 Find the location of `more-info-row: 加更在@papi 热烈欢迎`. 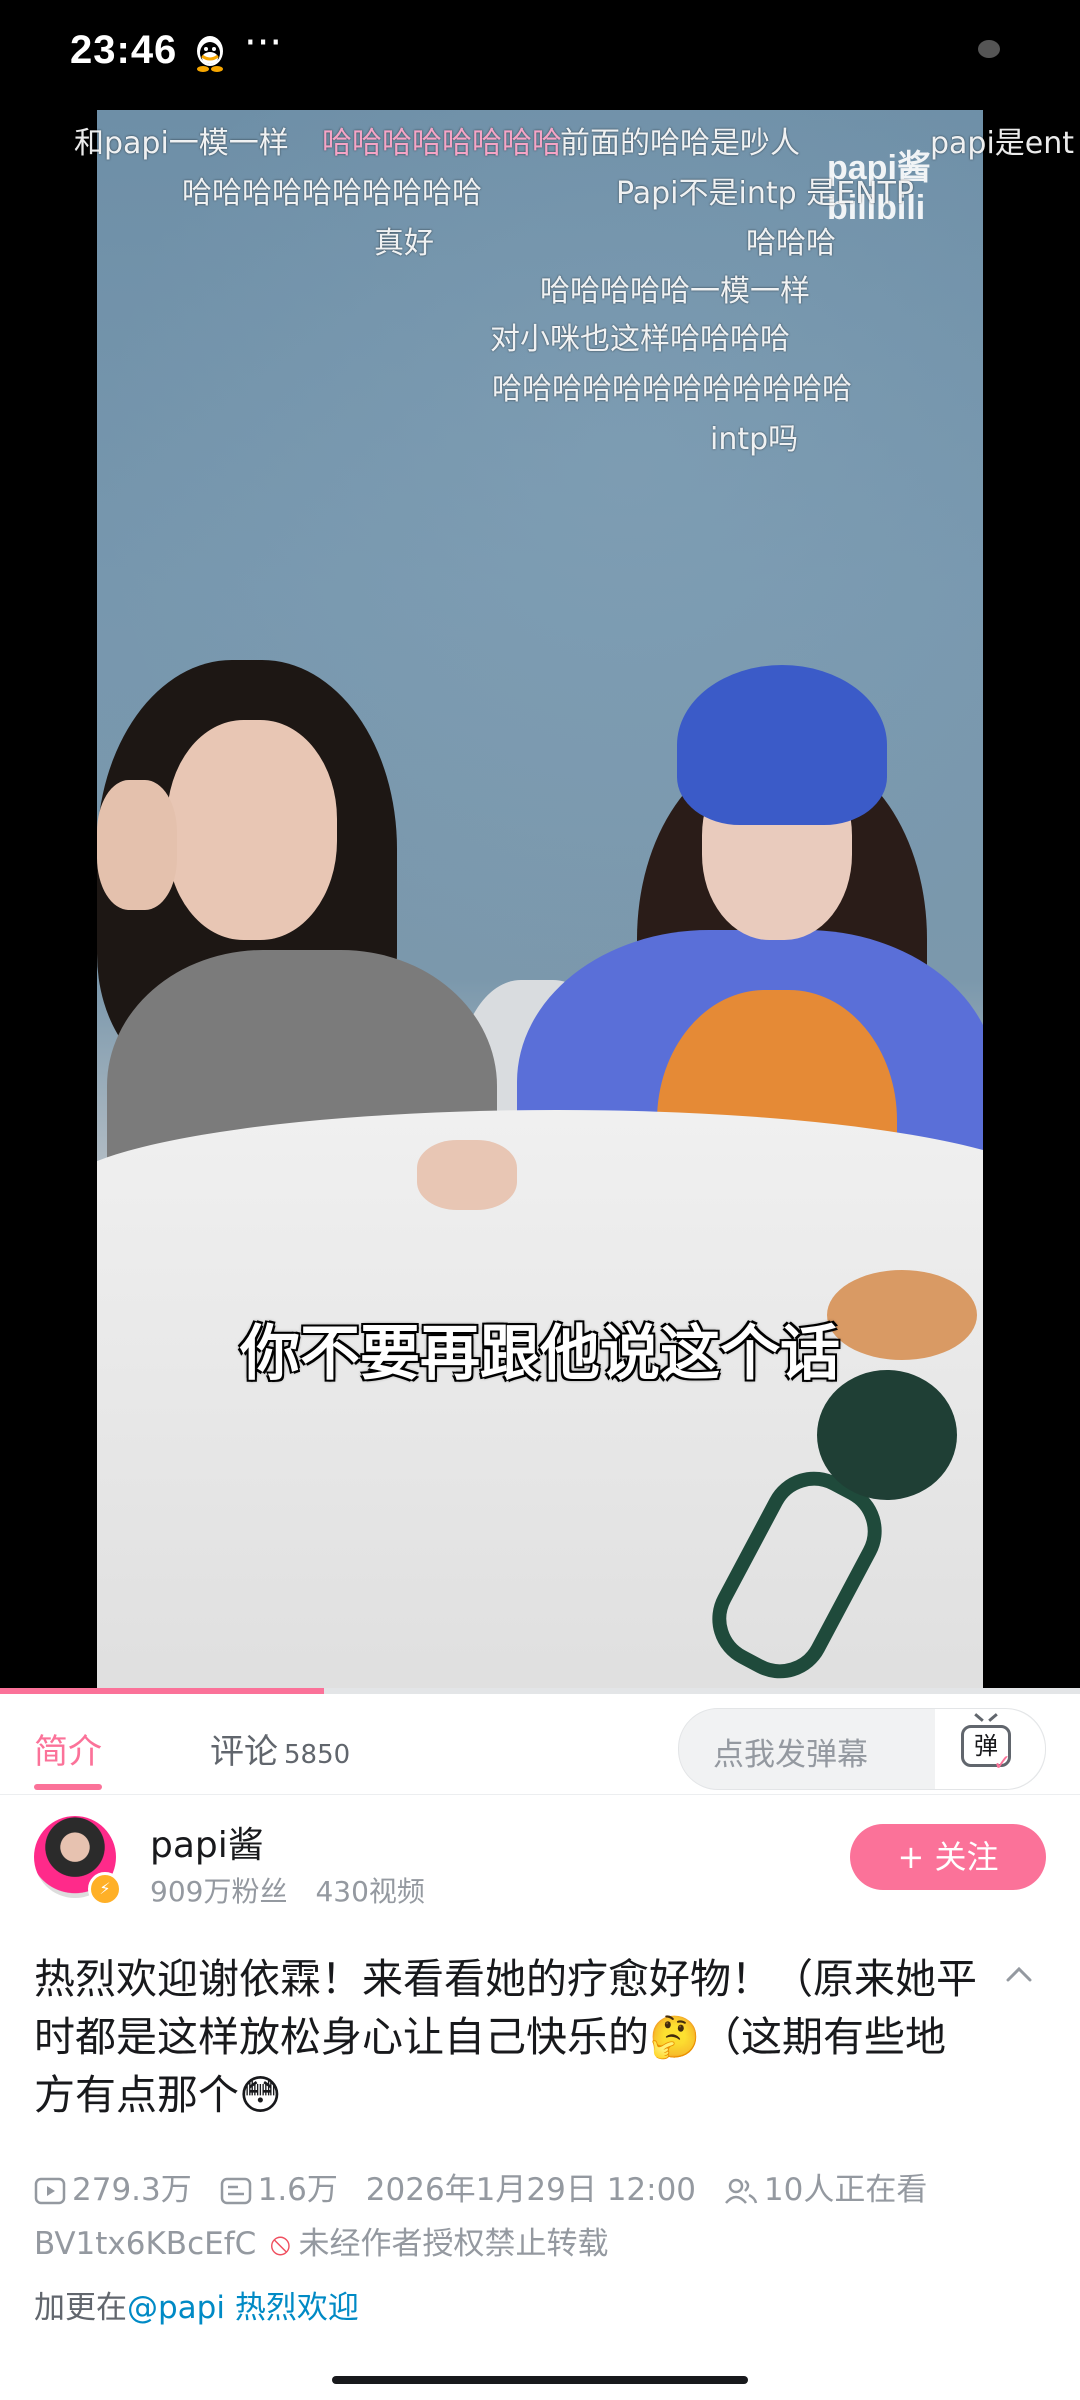

more-info-row: 加更在@papi 热烈欢迎 is located at coordinates (196, 2304).